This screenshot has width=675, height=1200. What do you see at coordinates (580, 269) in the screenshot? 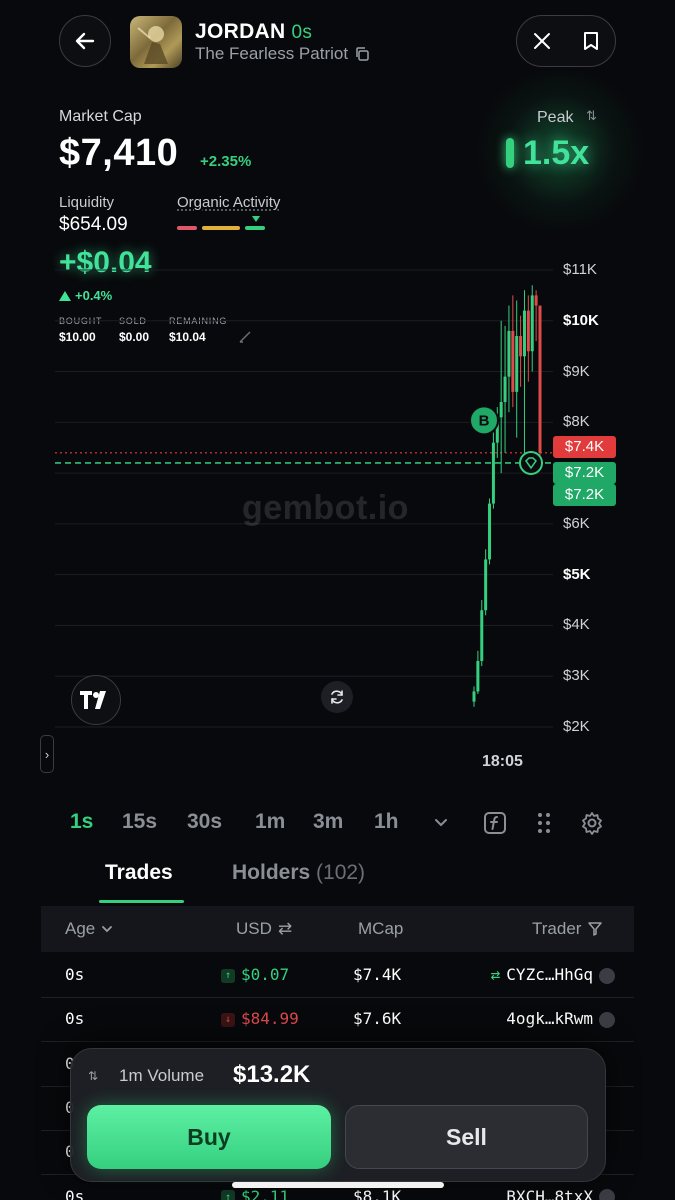
I see `y-tick-label: $11K` at bounding box center [580, 269].